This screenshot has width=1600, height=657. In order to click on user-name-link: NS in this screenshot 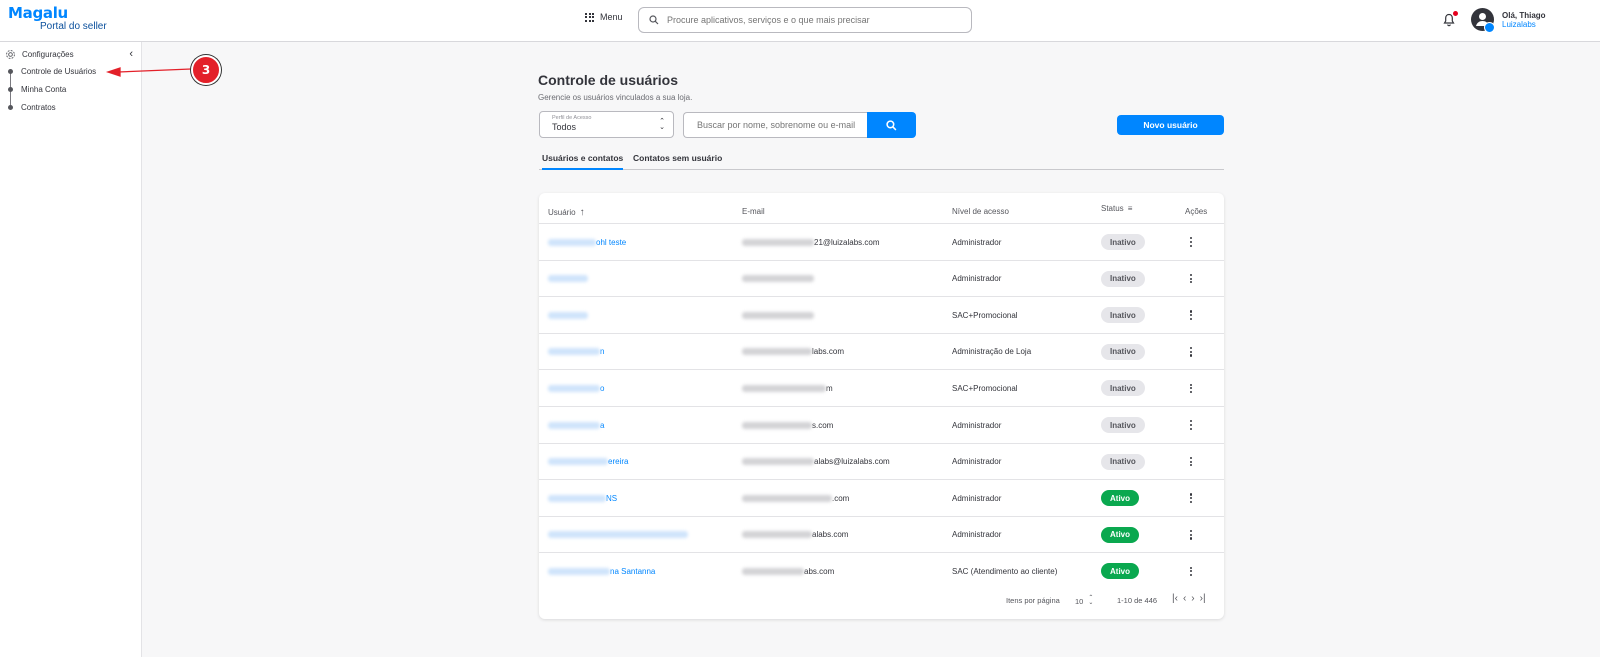, I will do `click(582, 498)`.